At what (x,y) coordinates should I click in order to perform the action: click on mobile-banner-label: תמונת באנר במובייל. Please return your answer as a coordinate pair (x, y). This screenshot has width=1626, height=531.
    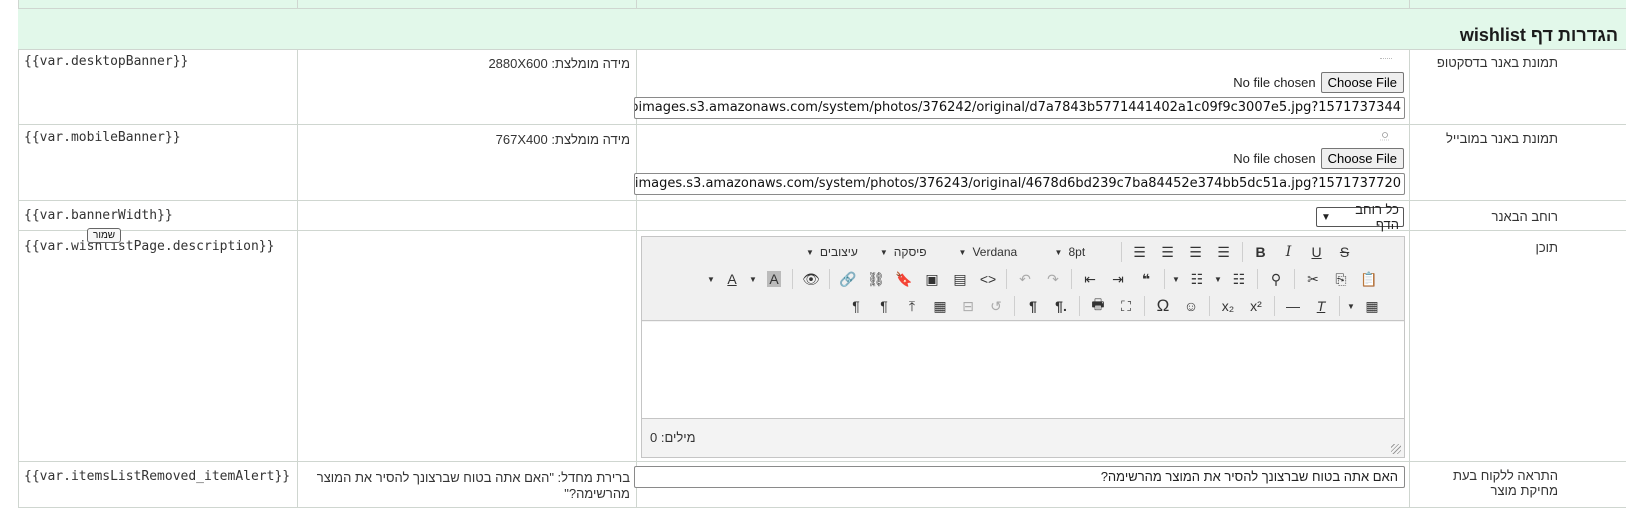
    Looking at the image, I should click on (1502, 138).